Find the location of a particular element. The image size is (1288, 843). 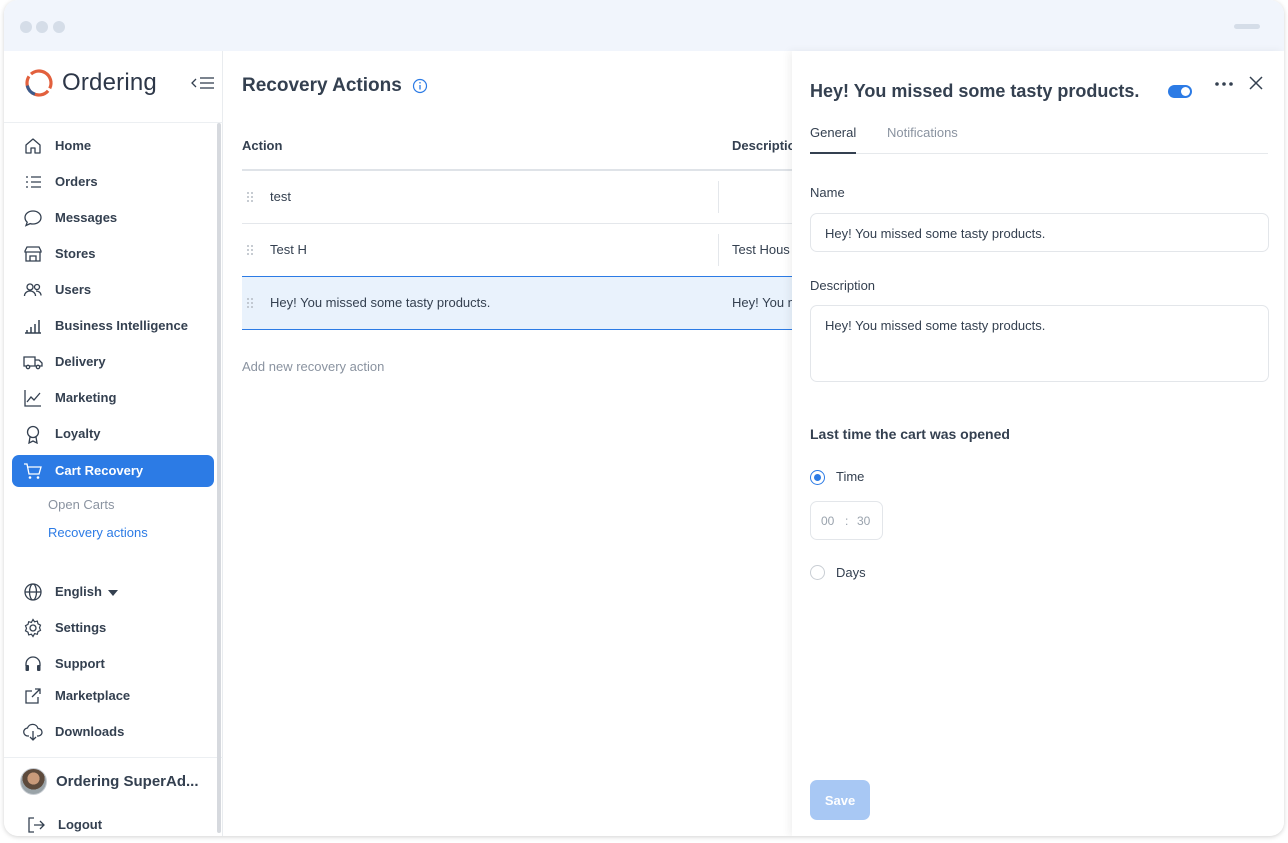

window-menu-bar is located at coordinates (1247, 26).